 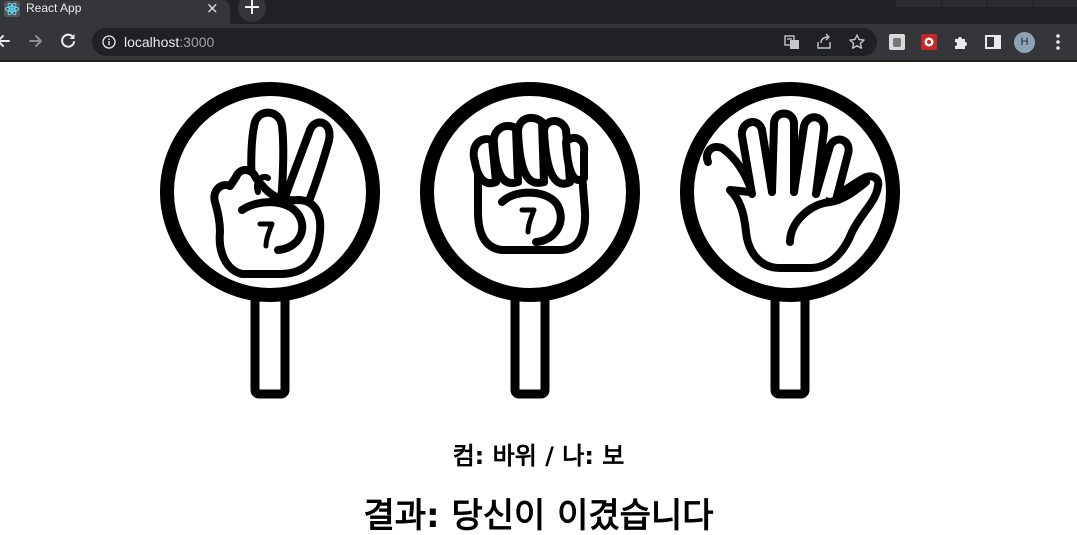 What do you see at coordinates (857, 42) in the screenshot?
I see `star-icon` at bounding box center [857, 42].